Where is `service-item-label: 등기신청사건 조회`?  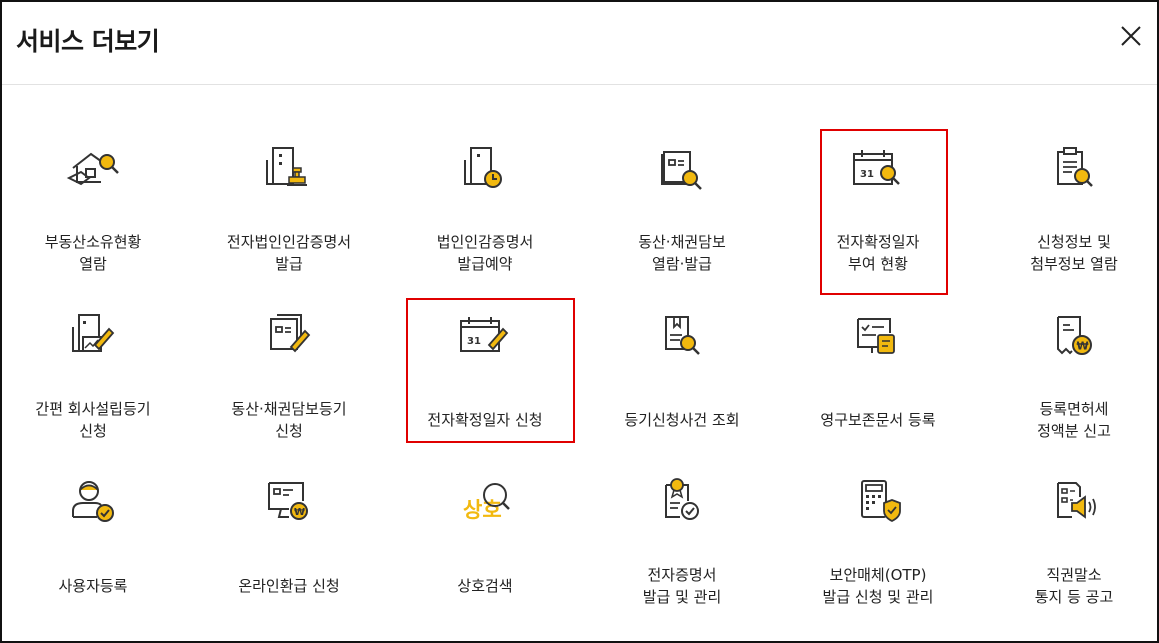 service-item-label: 등기신청사건 조회 is located at coordinates (682, 420).